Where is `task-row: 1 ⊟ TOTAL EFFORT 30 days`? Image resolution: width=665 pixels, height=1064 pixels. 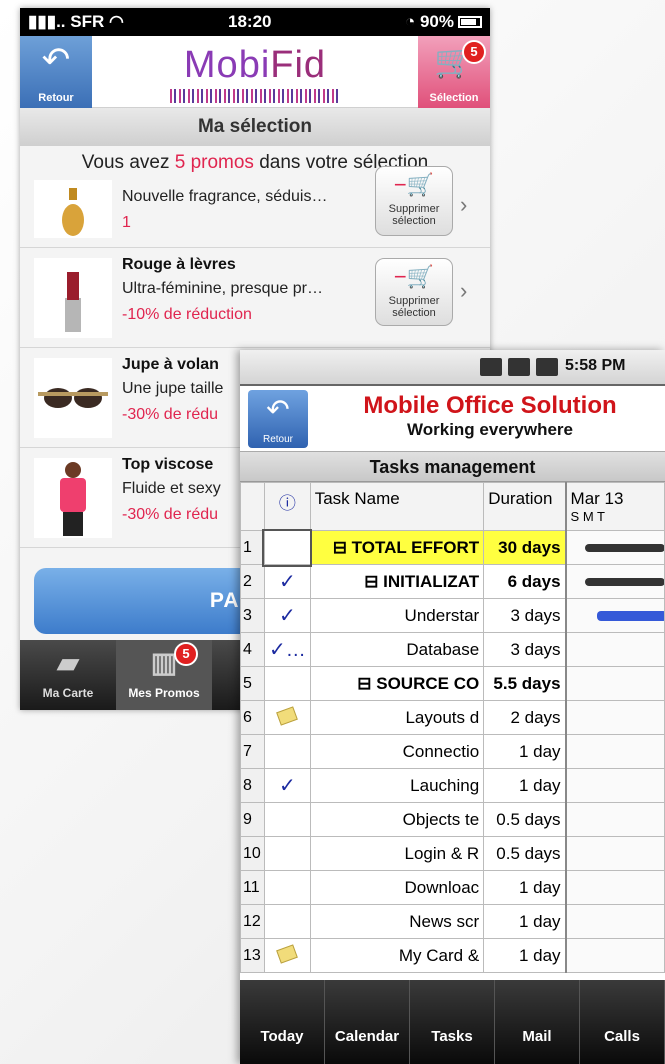 task-row: 1 ⊟ TOTAL EFFORT 30 days is located at coordinates (452, 547).